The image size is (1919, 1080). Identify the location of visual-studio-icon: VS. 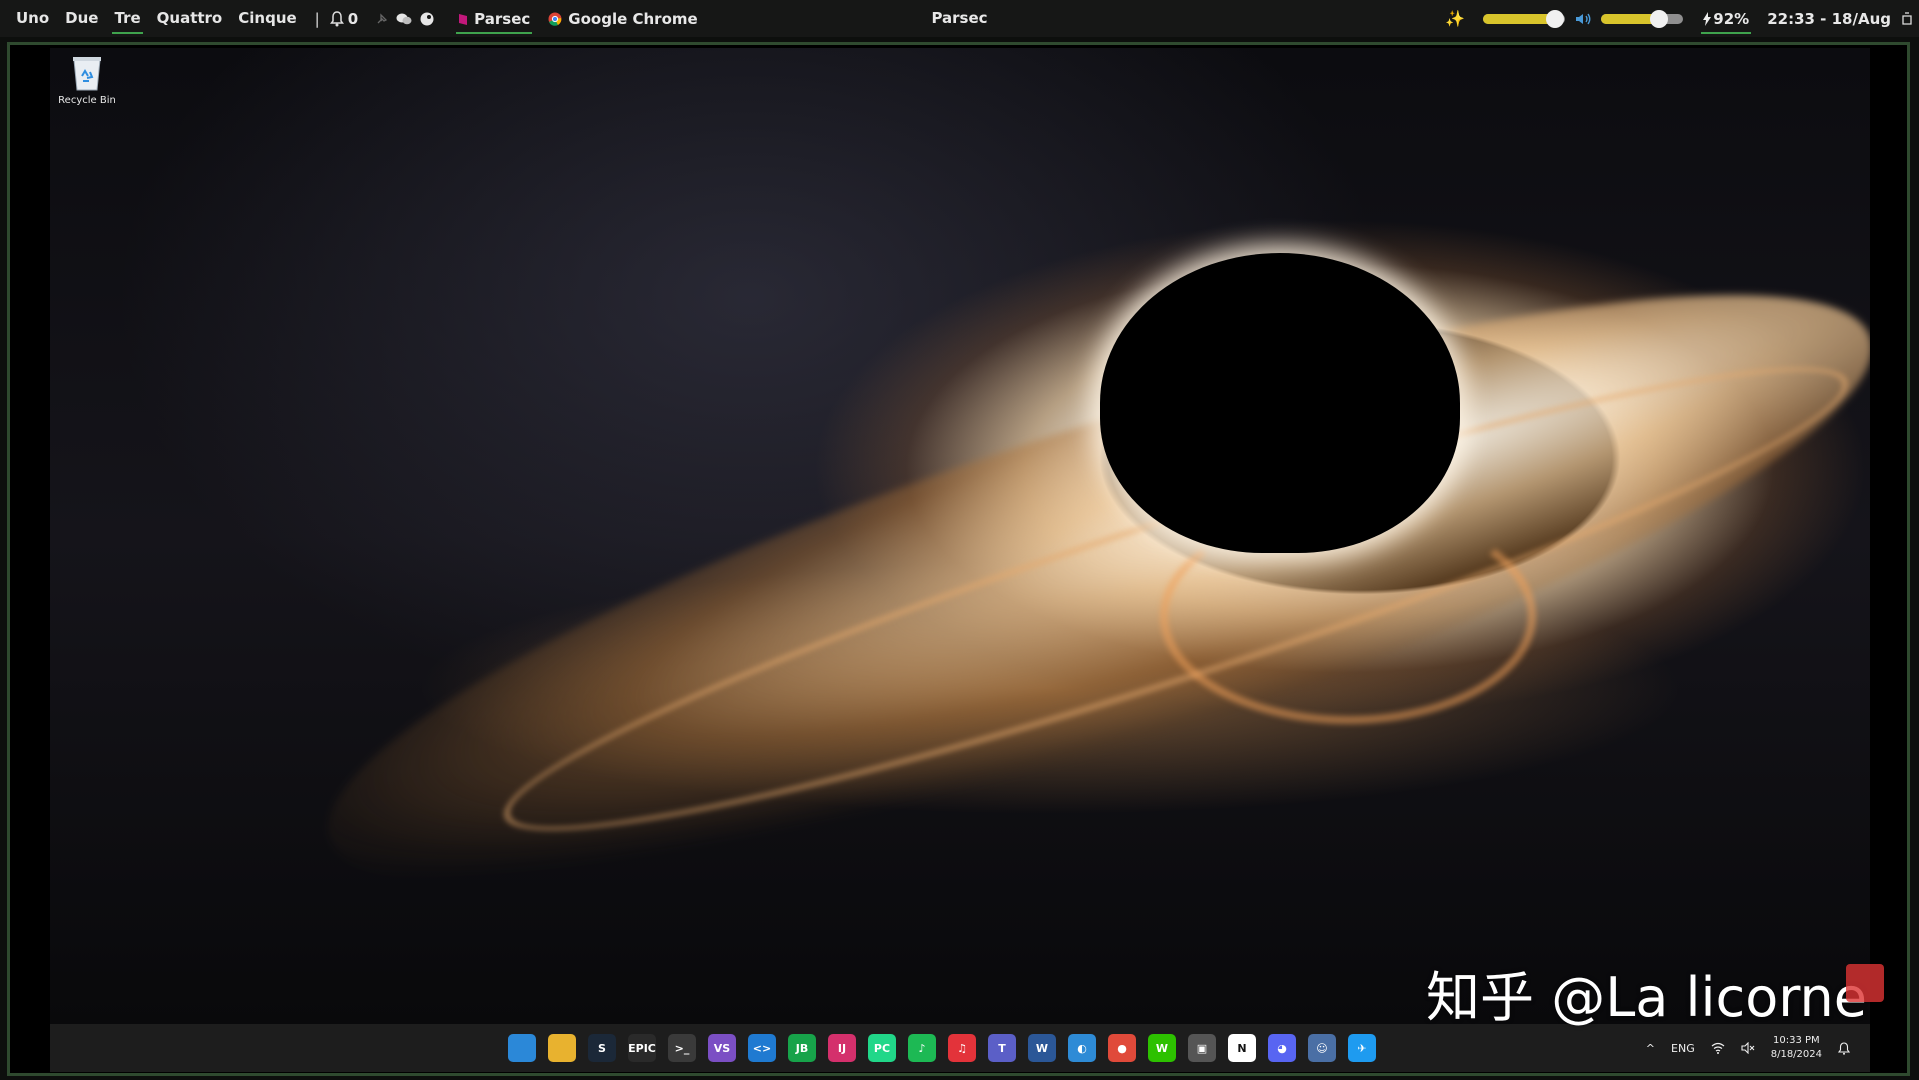
(722, 1048).